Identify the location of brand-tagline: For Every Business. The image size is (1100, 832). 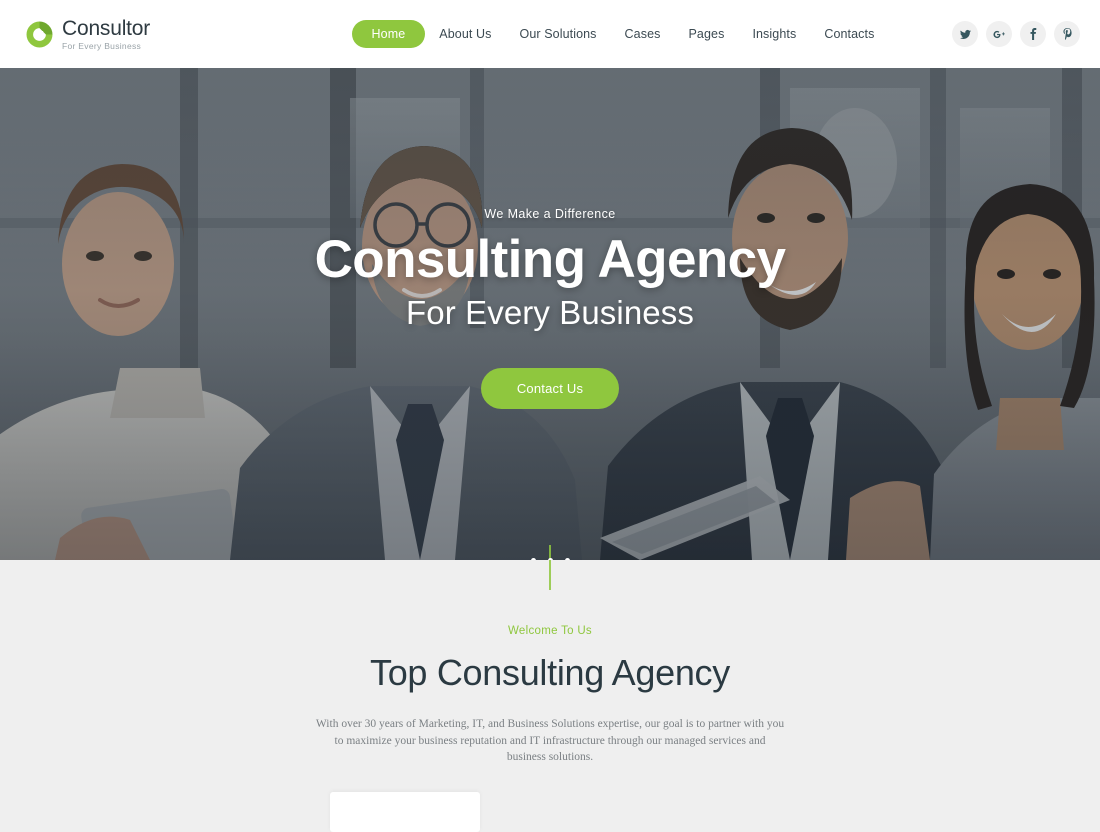
(102, 45).